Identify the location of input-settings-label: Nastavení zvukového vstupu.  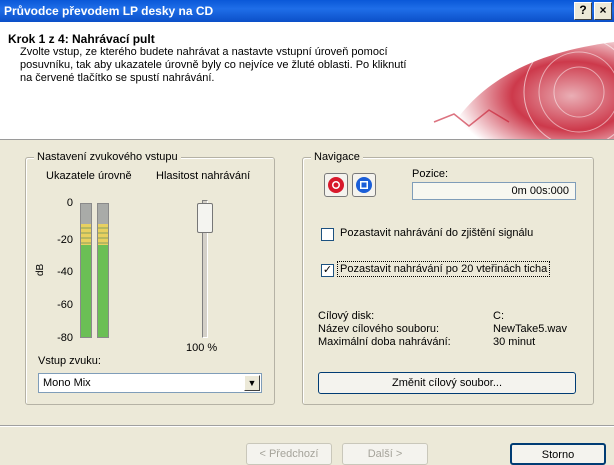
(107, 157).